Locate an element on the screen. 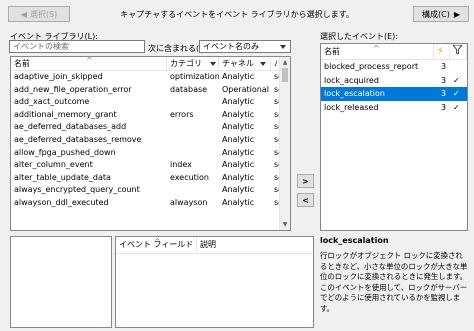 The image size is (474, 331). col-selected-name-header: 名前 ^ is located at coordinates (377, 51).